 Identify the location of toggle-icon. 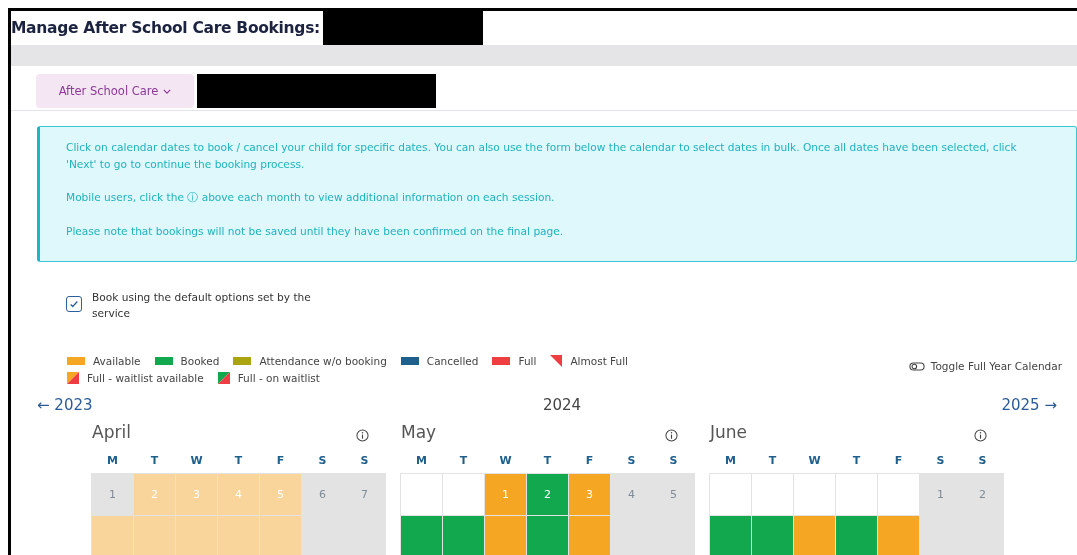
(916, 366).